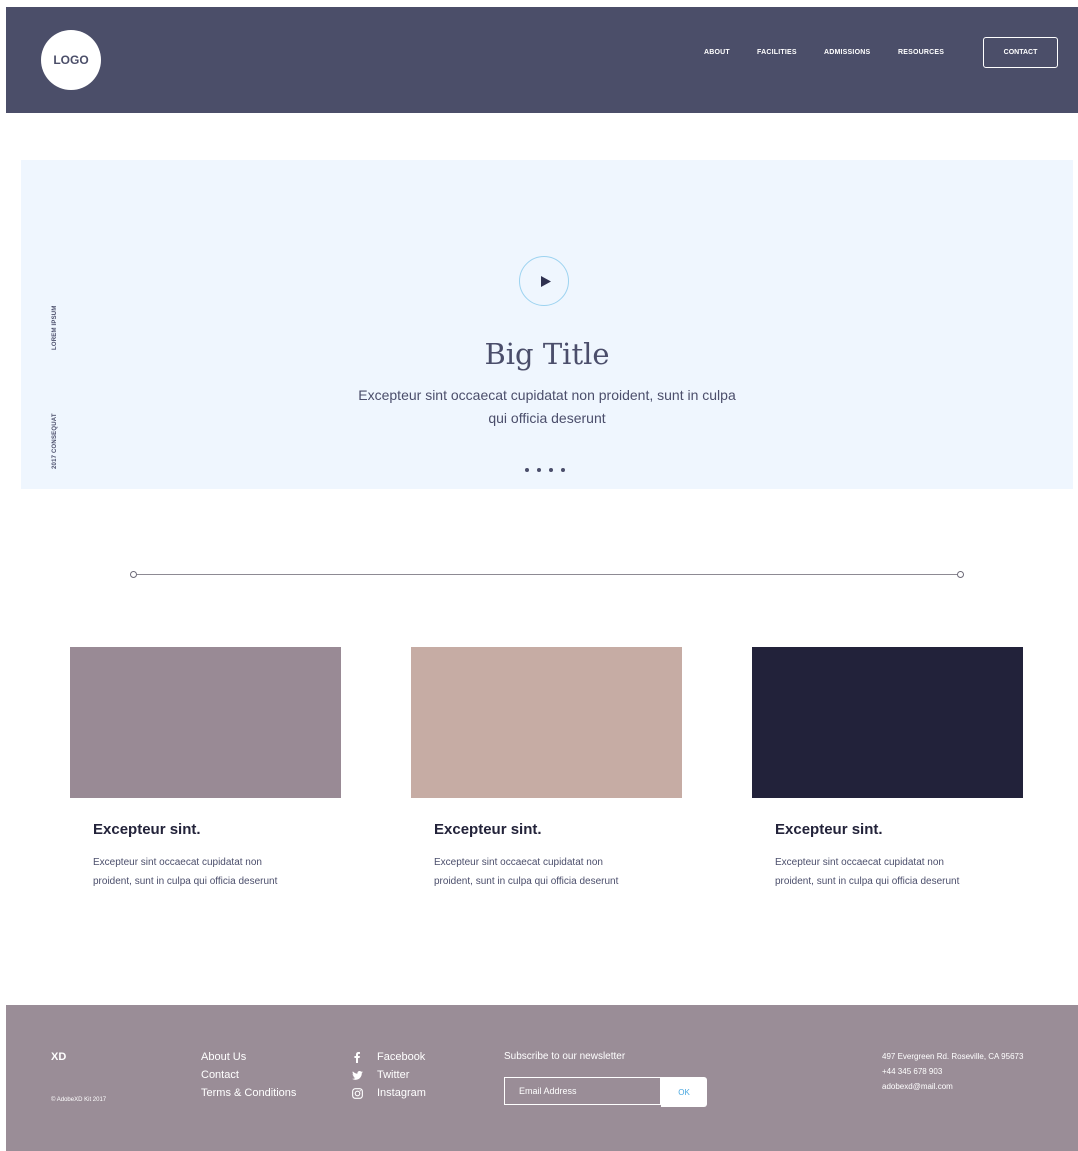 This screenshot has height=1151, width=1078. Describe the element at coordinates (401, 1057) in the screenshot. I see `social-label: Facebook` at that location.